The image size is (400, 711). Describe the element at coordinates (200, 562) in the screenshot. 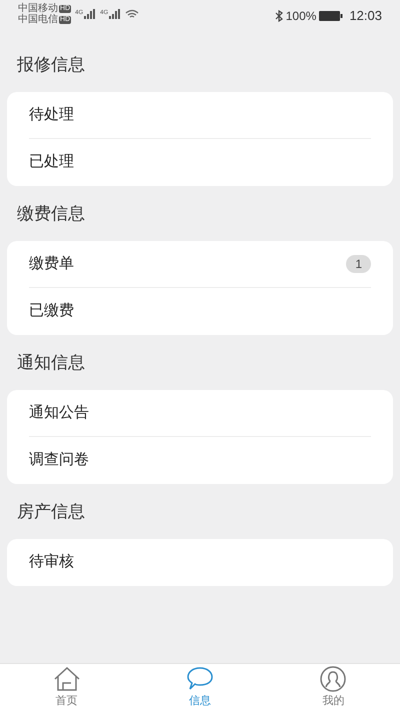

I see `menu-item: 待审核` at that location.